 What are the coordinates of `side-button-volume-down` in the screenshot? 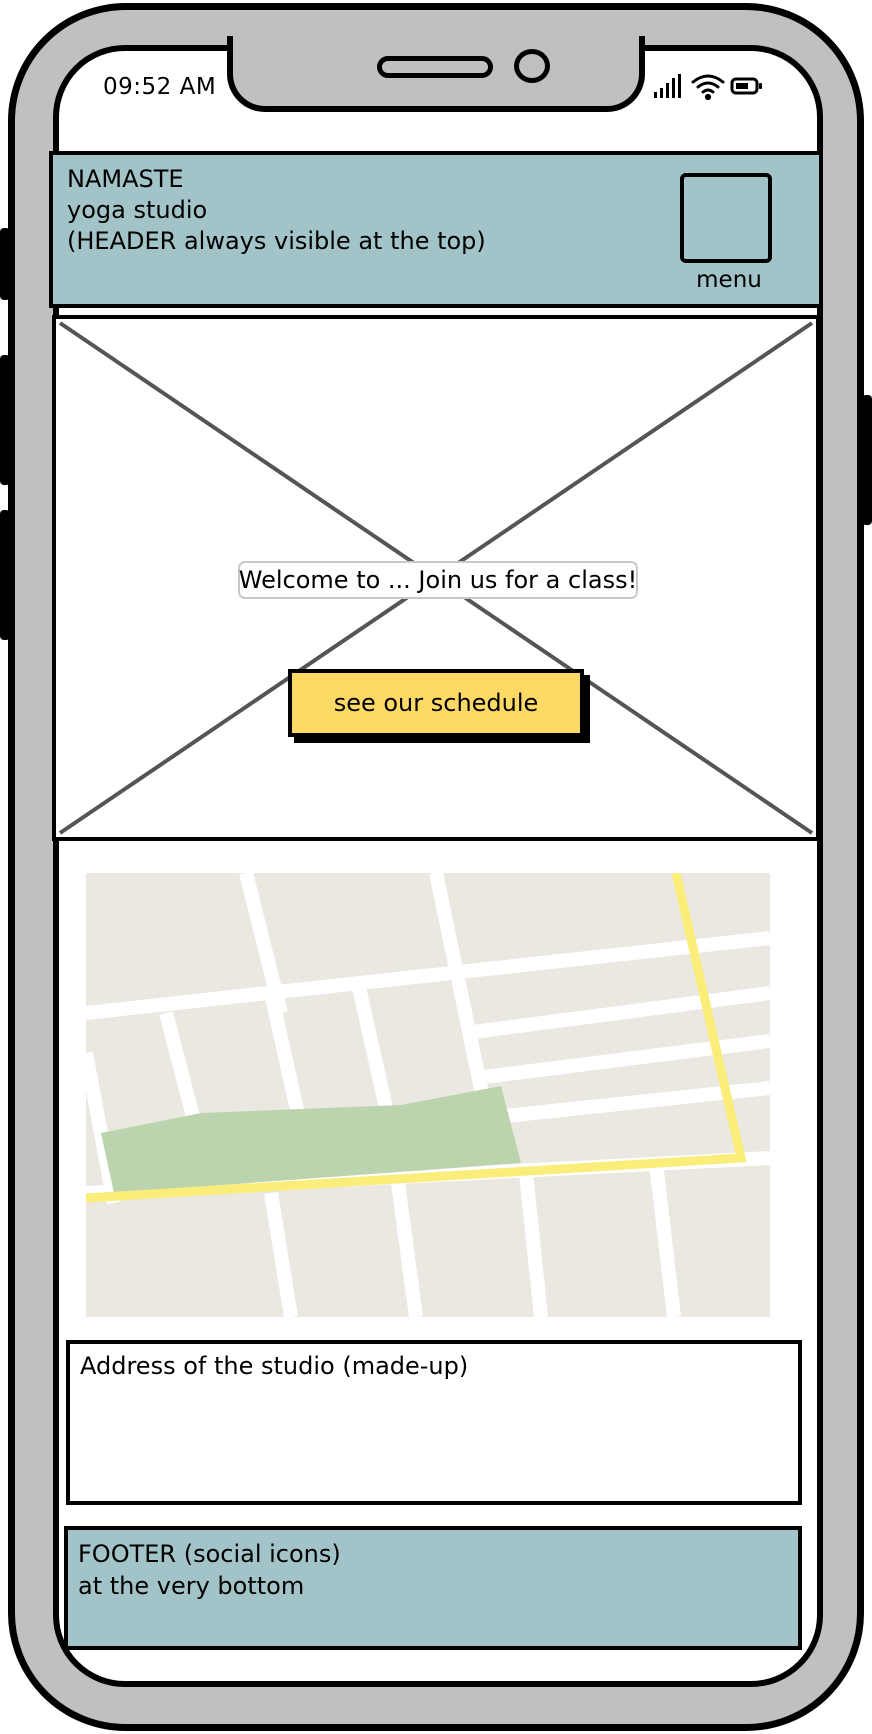 It's located at (5, 575).